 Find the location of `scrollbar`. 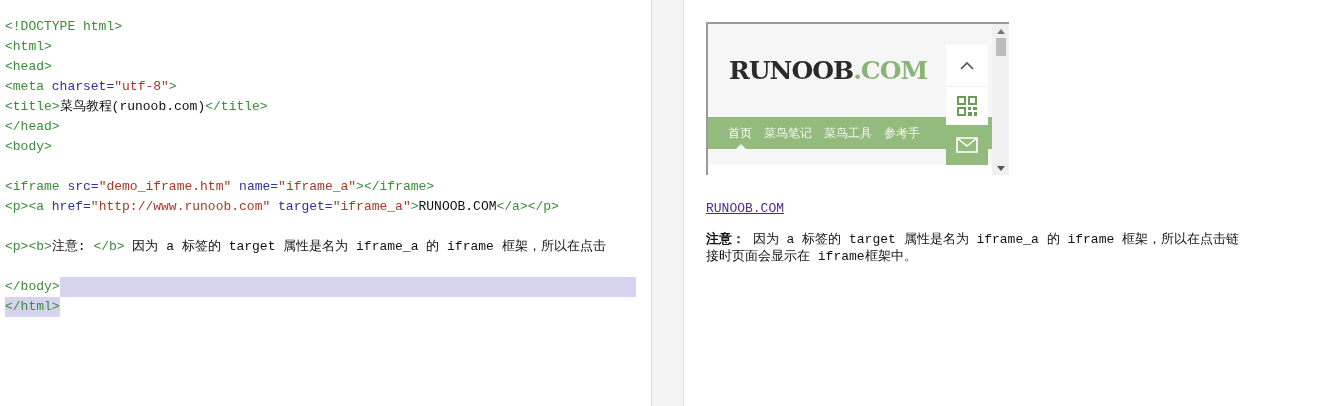

scrollbar is located at coordinates (1000, 99).